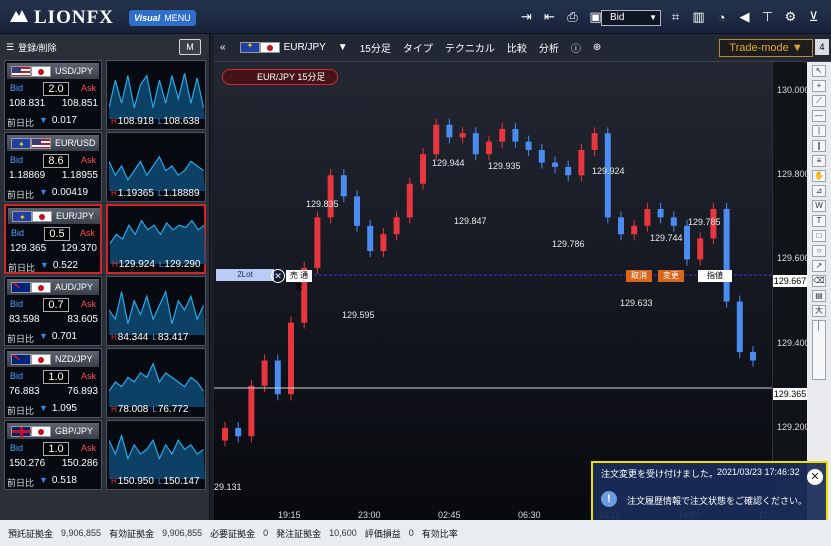 This screenshot has width=831, height=546. Describe the element at coordinates (448, 163) in the screenshot. I see `price-annotation: 129.944` at that location.